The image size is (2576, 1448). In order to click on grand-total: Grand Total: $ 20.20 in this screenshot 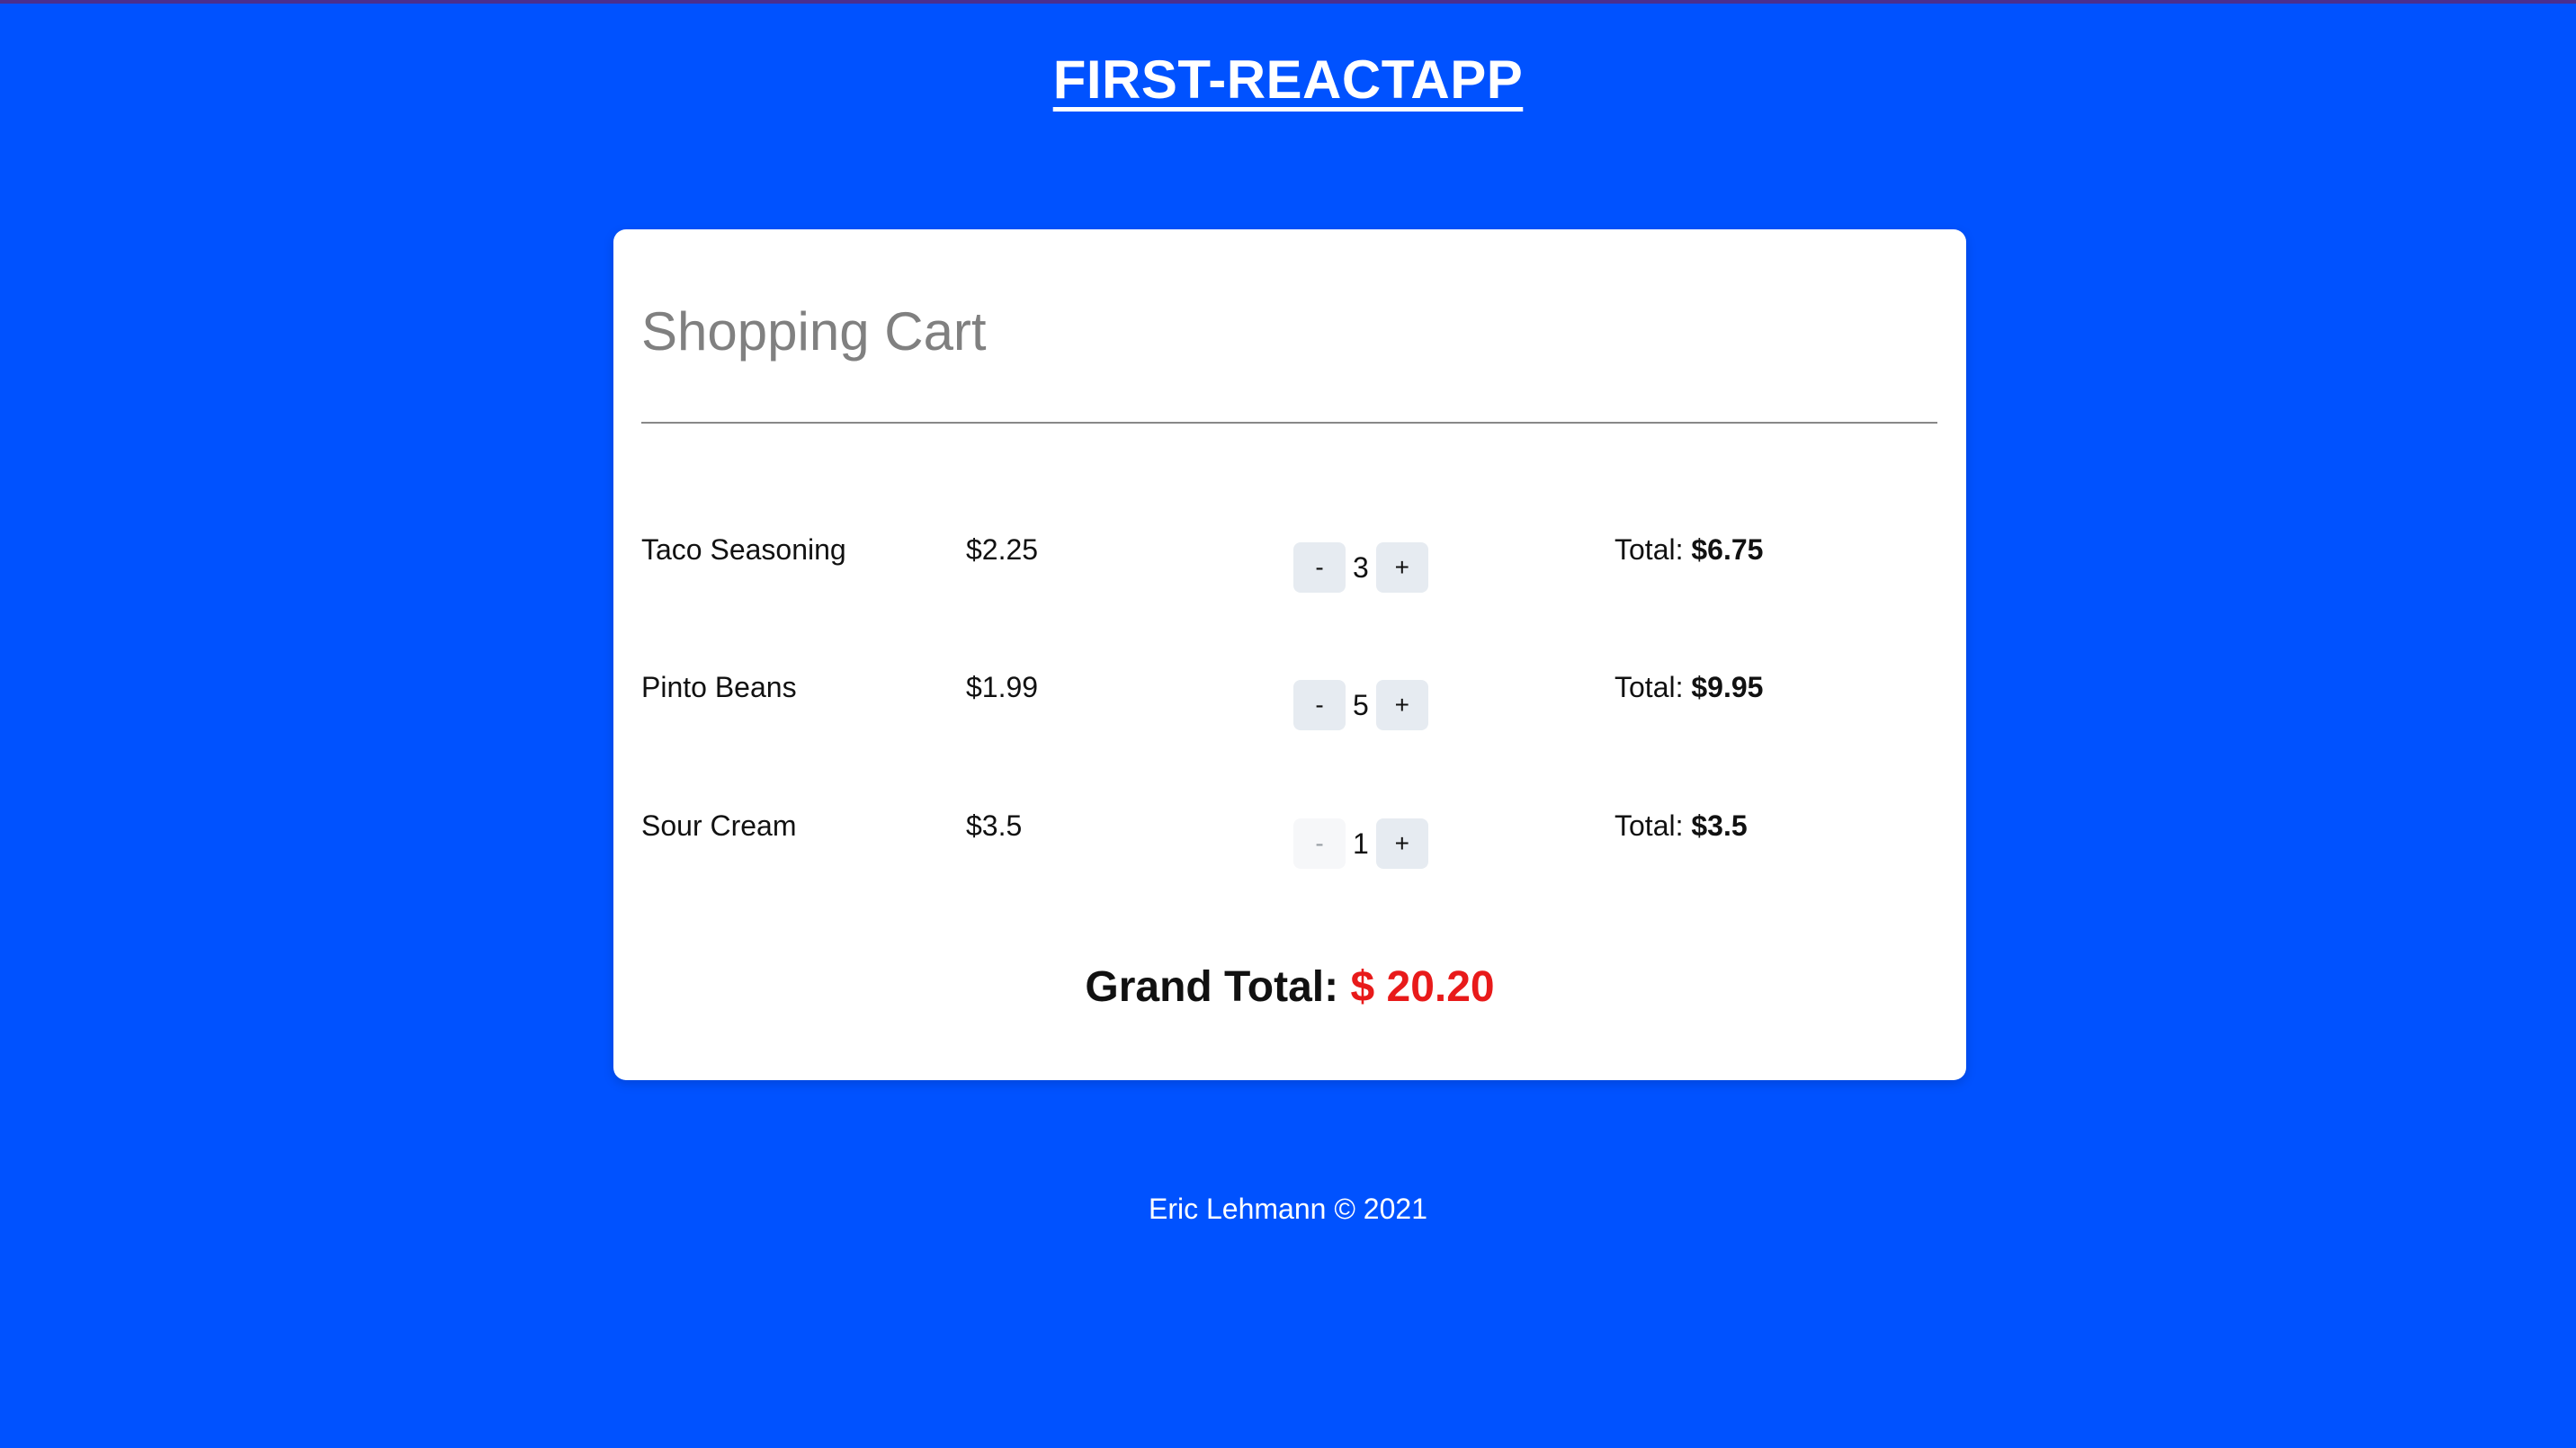, I will do `click(1289, 987)`.